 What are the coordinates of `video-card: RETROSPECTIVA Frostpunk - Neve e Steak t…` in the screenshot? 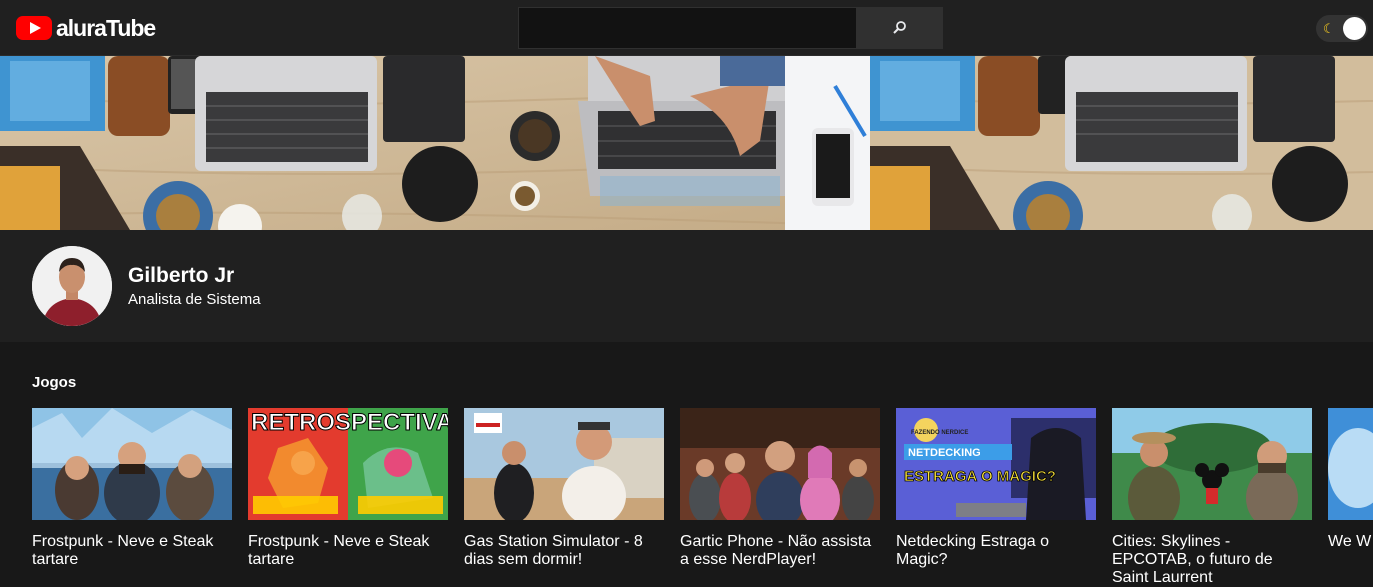 It's located at (348, 488).